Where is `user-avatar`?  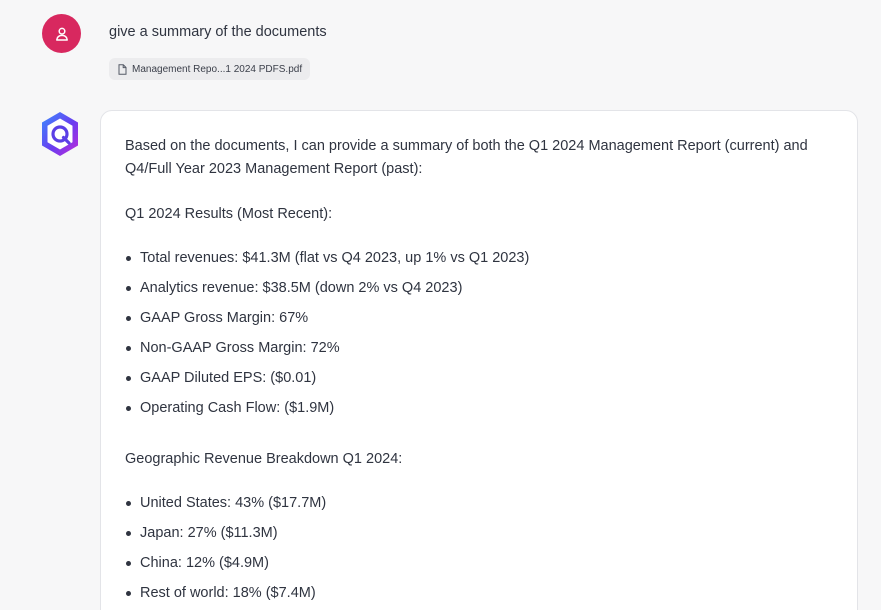 user-avatar is located at coordinates (61, 33).